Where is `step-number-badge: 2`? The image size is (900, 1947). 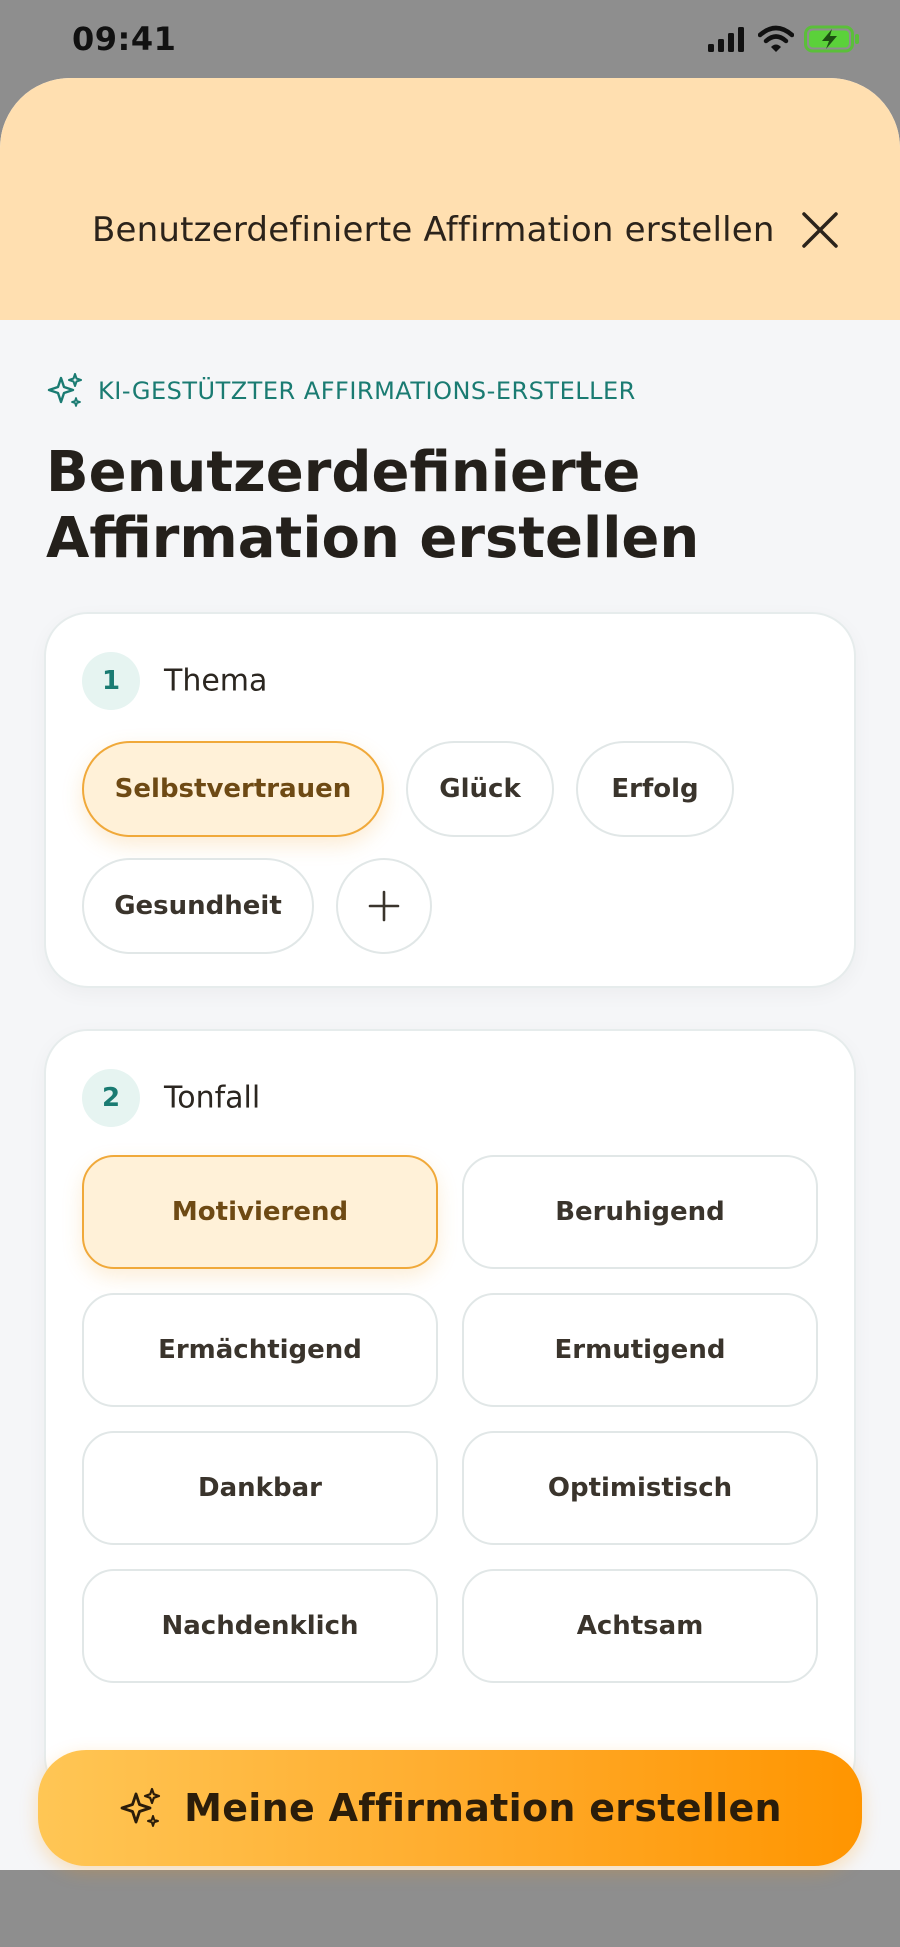
step-number-badge: 2 is located at coordinates (111, 1098).